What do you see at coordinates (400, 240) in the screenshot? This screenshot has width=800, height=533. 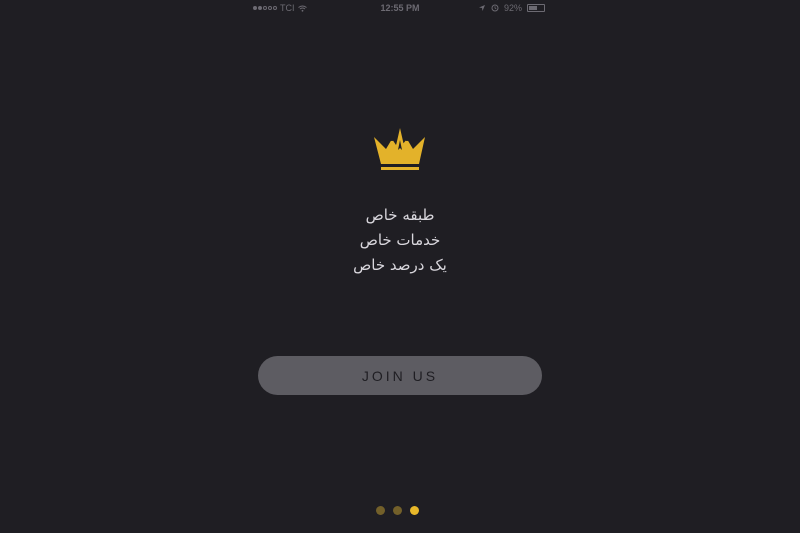 I see `tagline-line-2: خدمات خاص` at bounding box center [400, 240].